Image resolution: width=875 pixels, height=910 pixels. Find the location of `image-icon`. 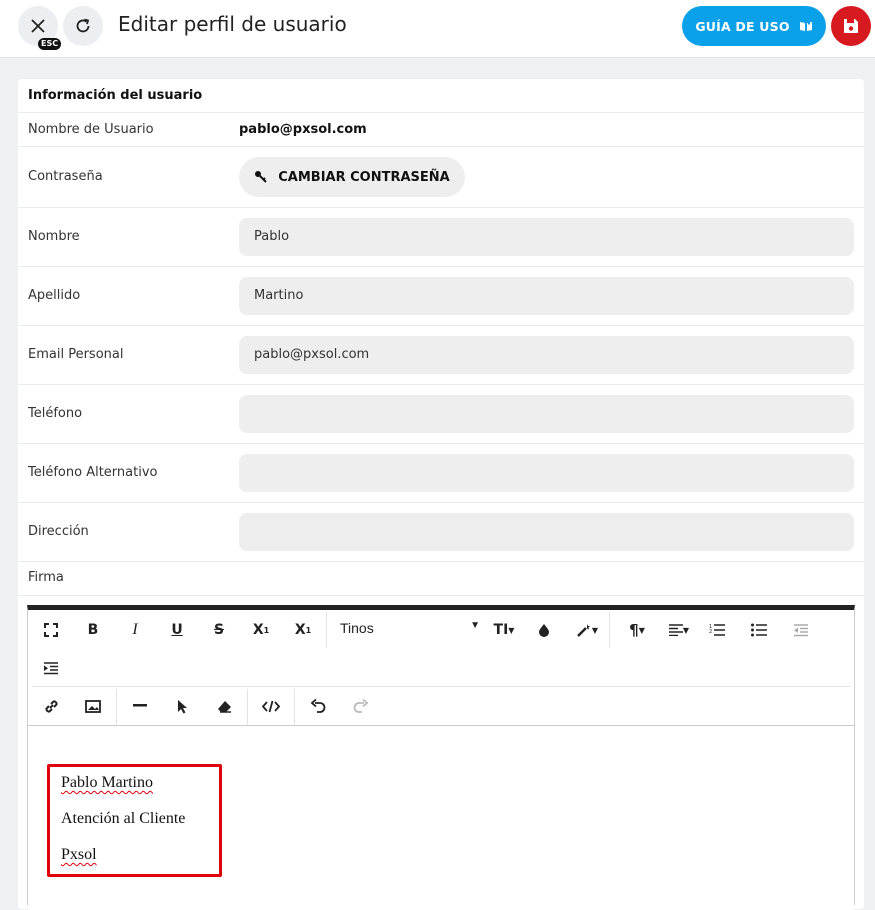

image-icon is located at coordinates (93, 706).